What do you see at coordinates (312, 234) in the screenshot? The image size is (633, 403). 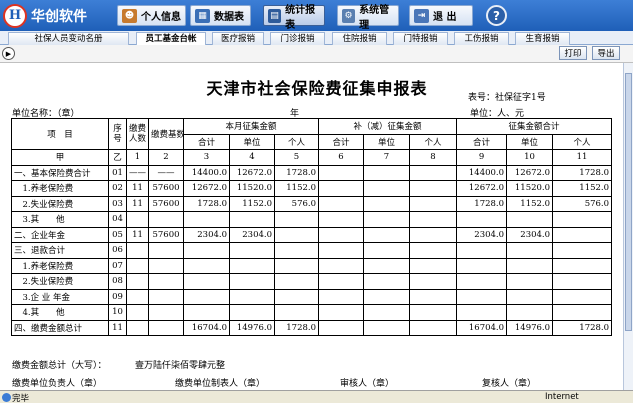 I see `table-row: 二、企业年金 05 11 57600 2304.0 2304.0 2304.0 2304.0` at bounding box center [312, 234].